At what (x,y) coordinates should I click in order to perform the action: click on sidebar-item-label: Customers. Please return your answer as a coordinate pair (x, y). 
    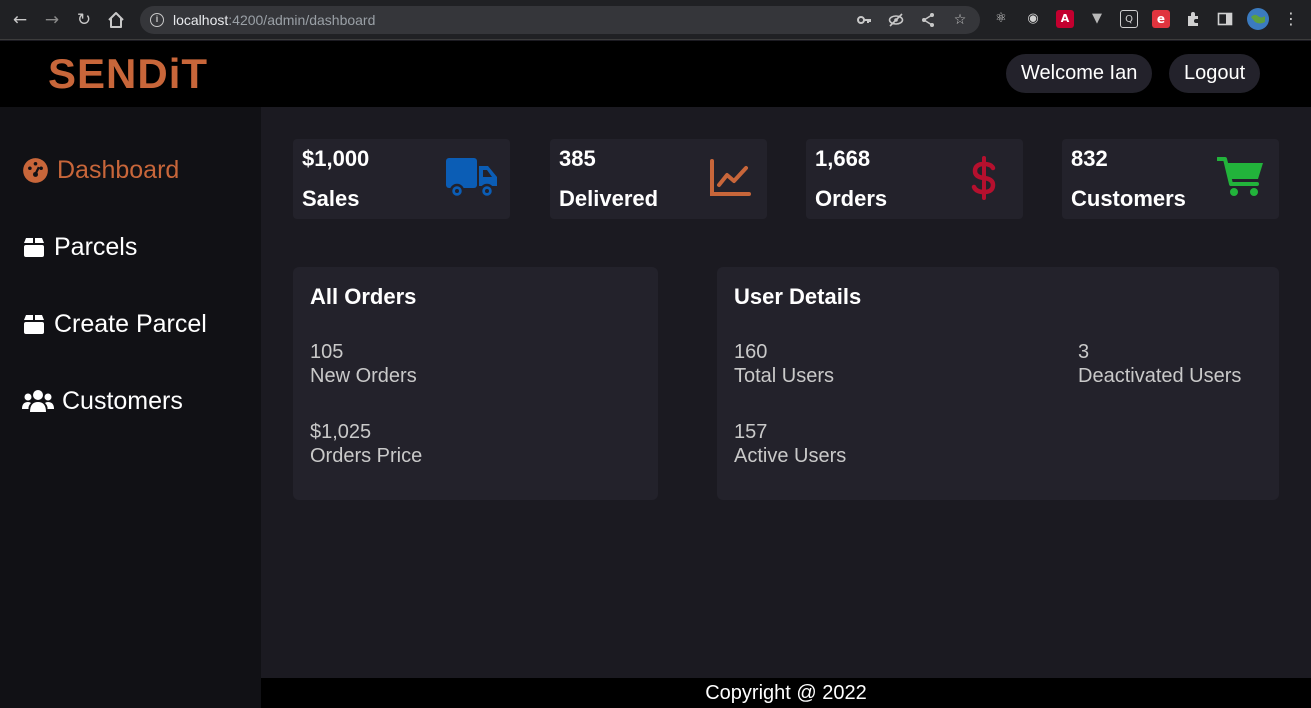
    Looking at the image, I should click on (122, 400).